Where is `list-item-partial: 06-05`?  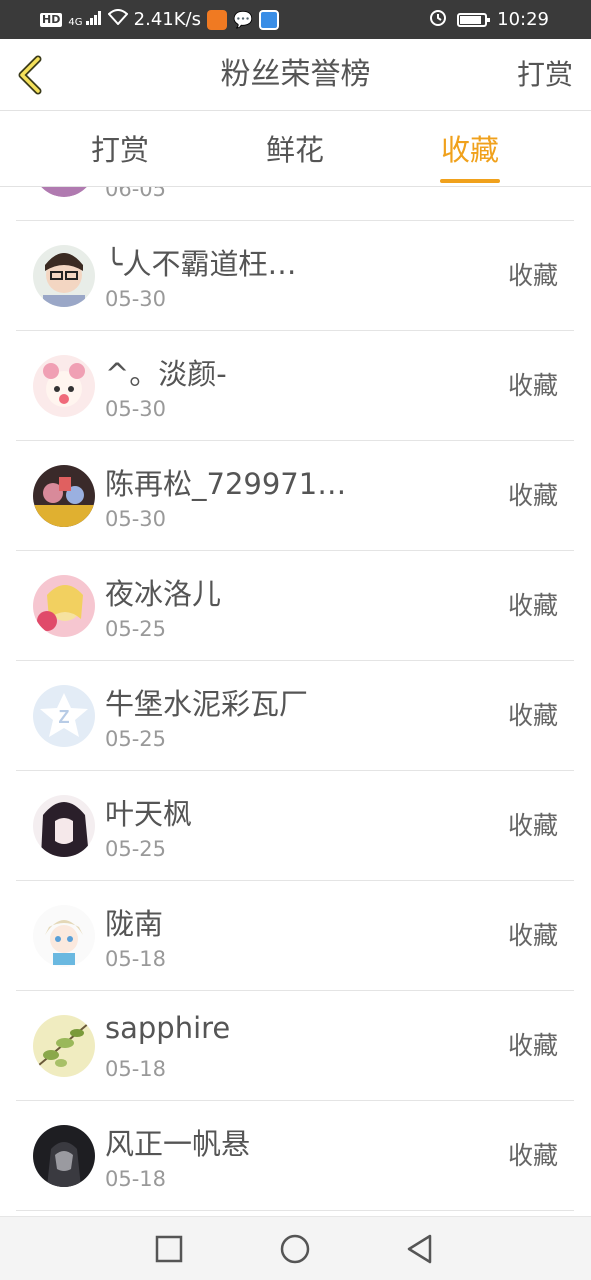
list-item-partial: 06-05 is located at coordinates (295, 204).